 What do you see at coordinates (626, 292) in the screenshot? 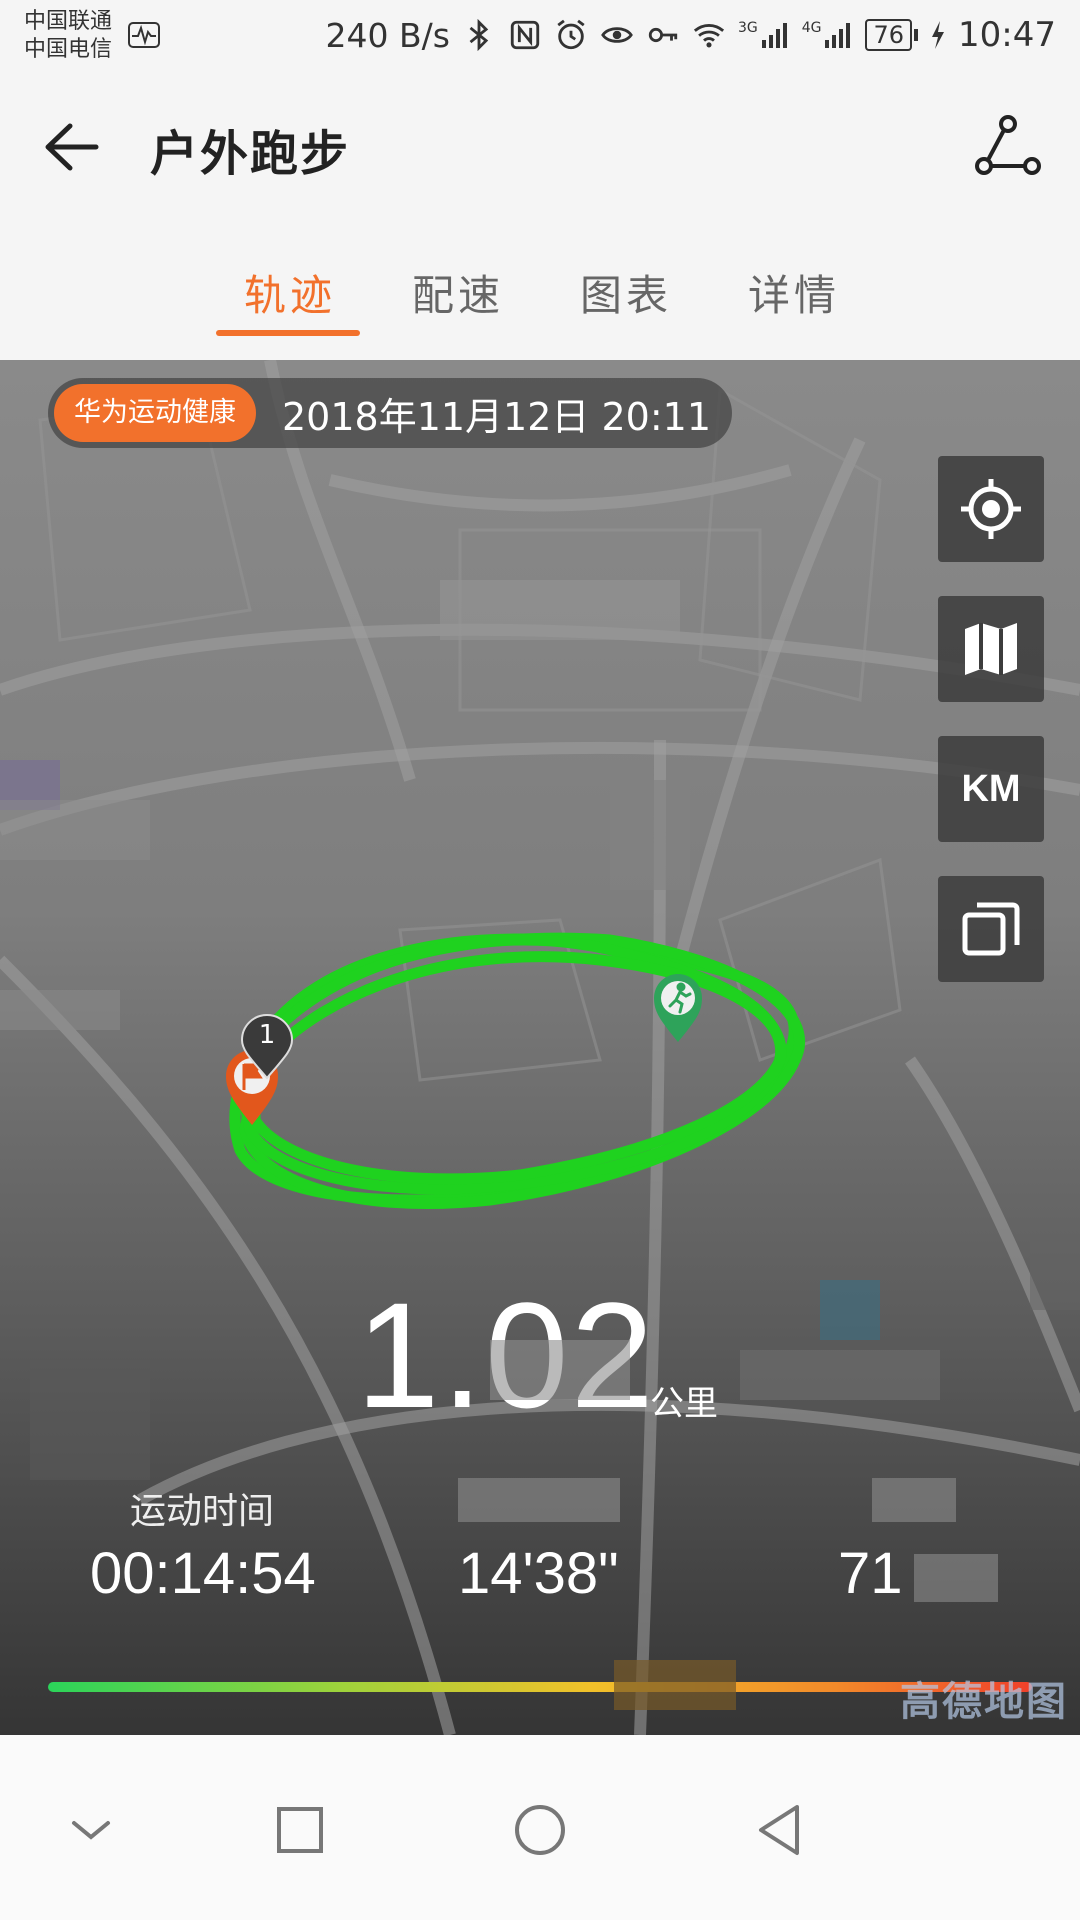
I see `tab-chart: 图表` at bounding box center [626, 292].